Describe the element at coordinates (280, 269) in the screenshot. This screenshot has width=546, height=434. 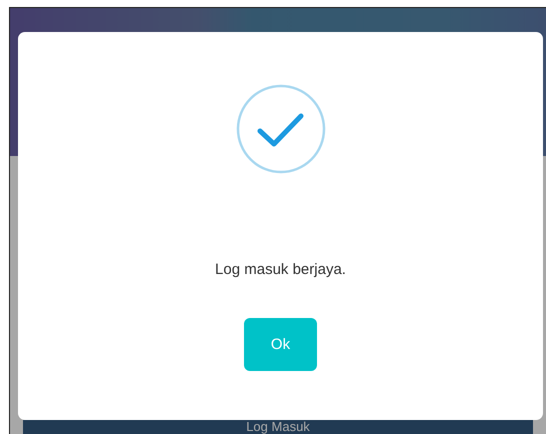
I see `message-text: Log masuk berjaya.` at that location.